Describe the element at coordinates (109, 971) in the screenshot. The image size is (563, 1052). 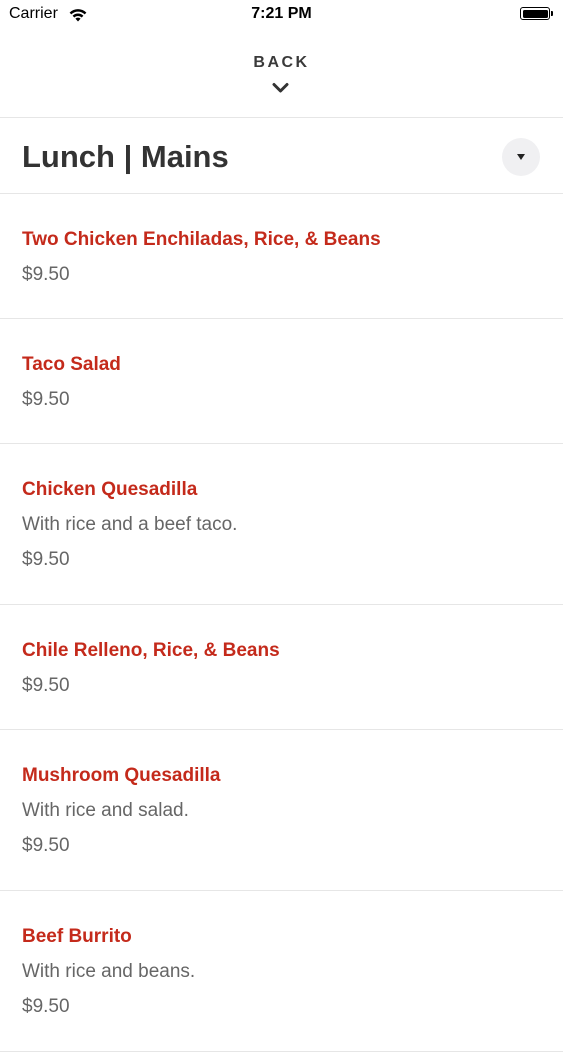
I see `menu-item-description: With rice and beans.` at that location.